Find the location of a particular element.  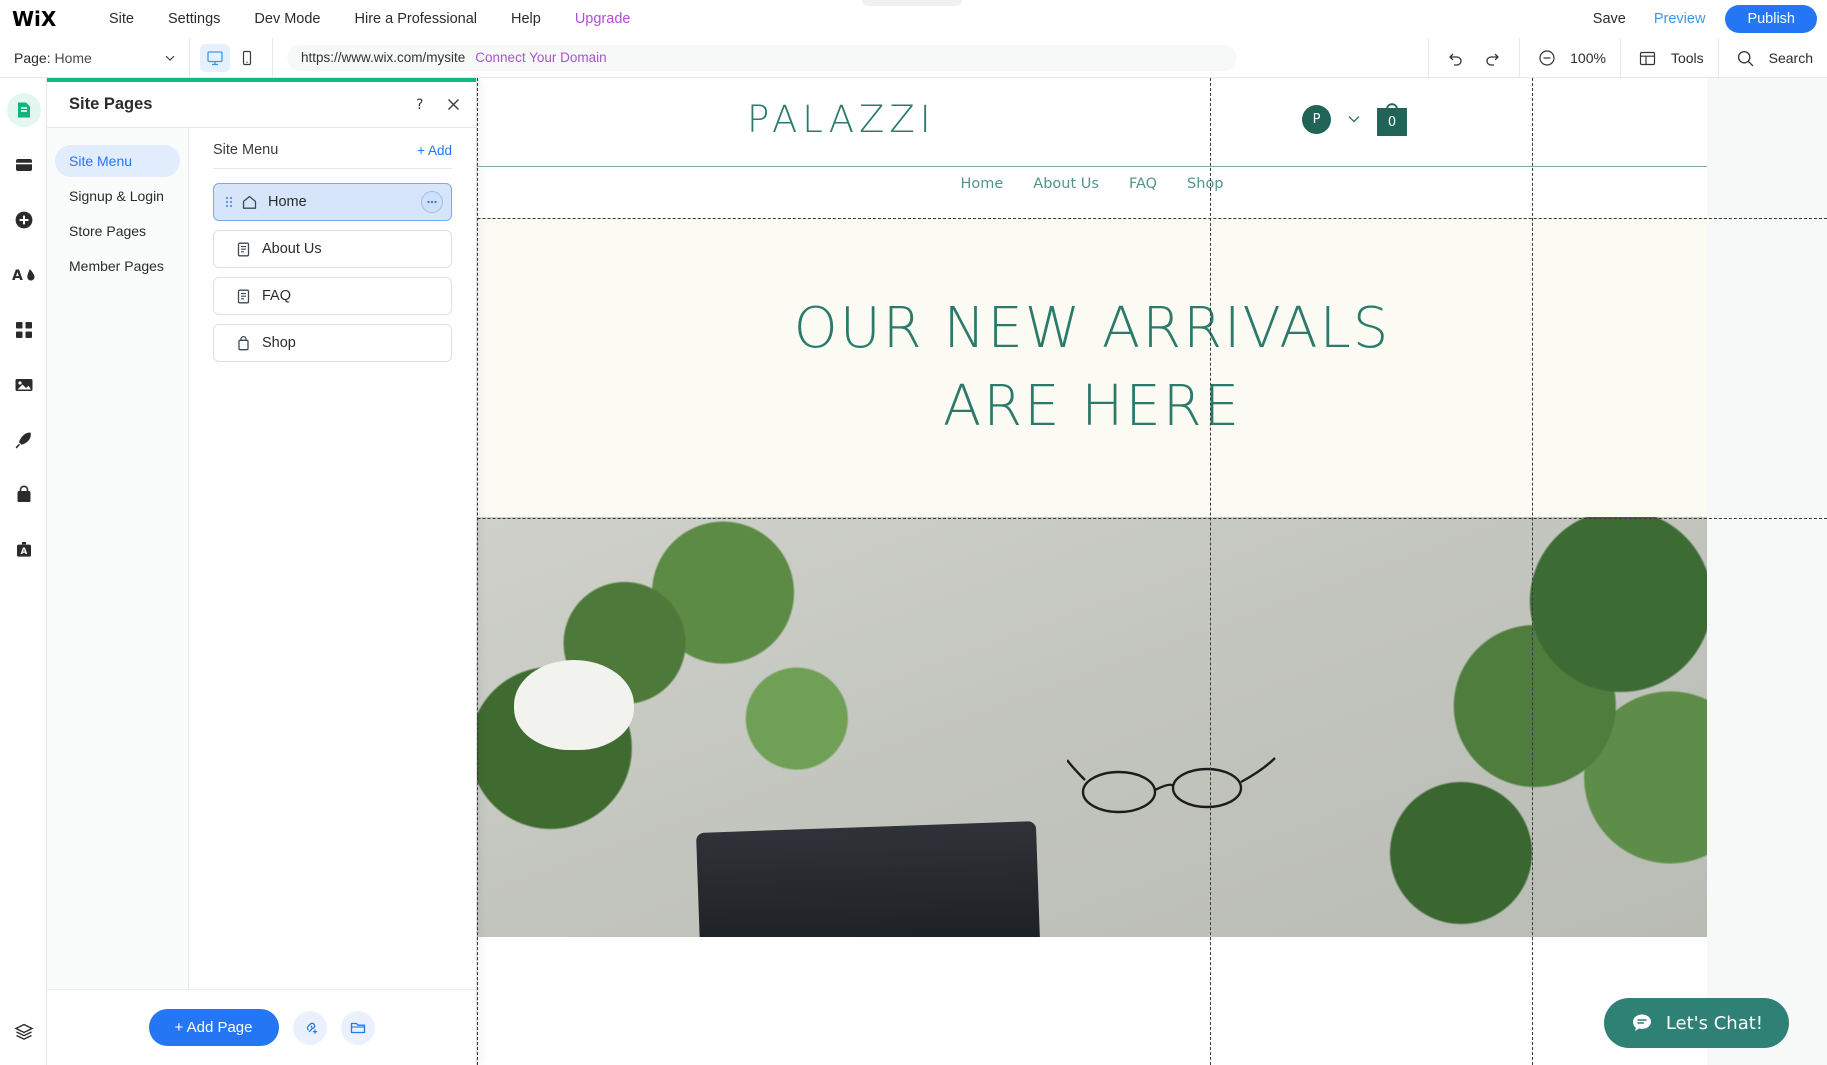

page-selector: Page: Home is located at coordinates (95, 57).